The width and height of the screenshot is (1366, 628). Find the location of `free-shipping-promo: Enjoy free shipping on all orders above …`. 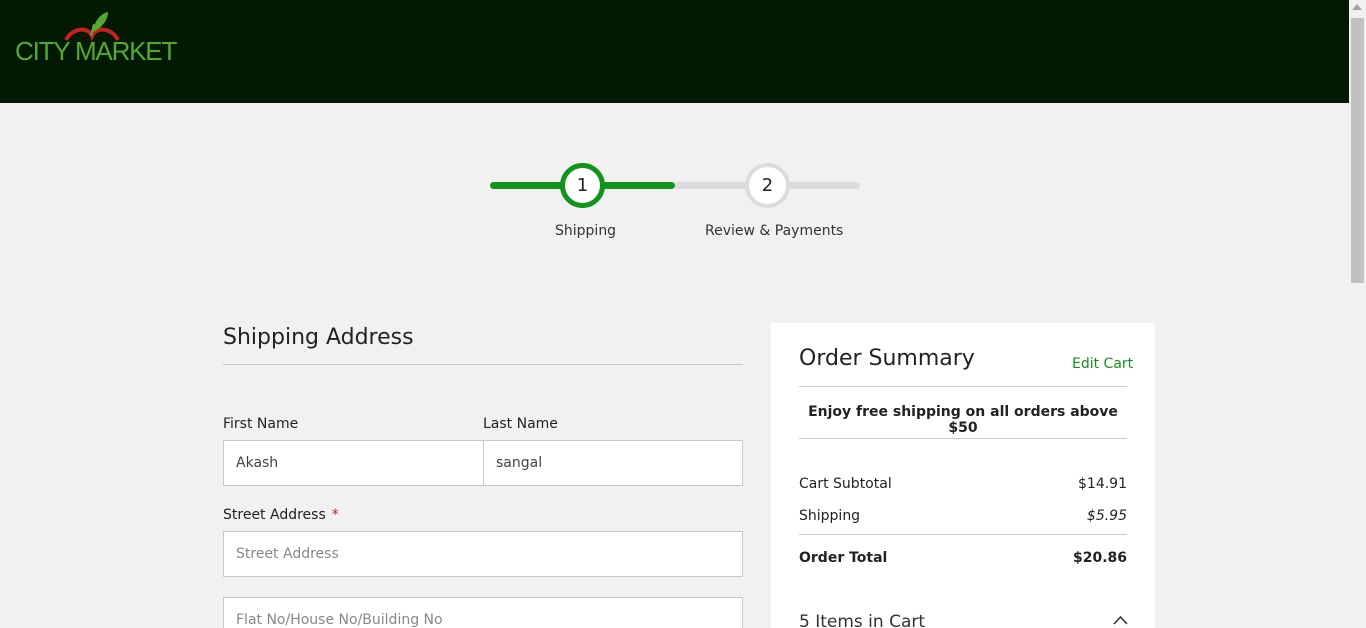

free-shipping-promo: Enjoy free shipping on all orders above … is located at coordinates (963, 420).